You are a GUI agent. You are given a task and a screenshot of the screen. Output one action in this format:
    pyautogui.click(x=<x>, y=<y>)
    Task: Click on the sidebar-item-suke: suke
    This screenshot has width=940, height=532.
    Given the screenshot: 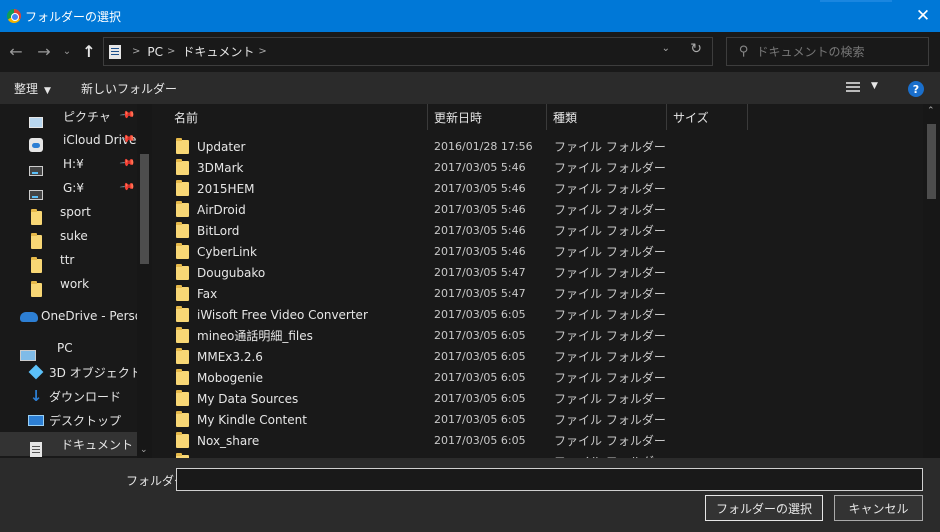 What is the action you would take?
    pyautogui.click(x=76, y=236)
    